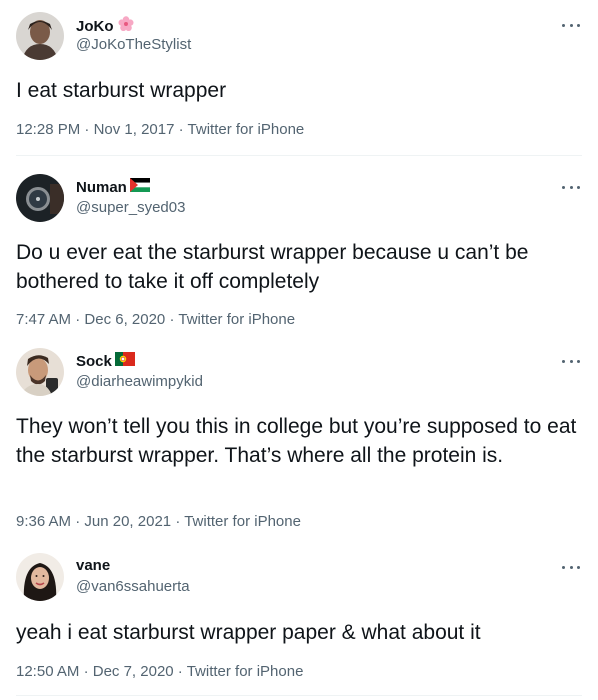 The height and width of the screenshot is (700, 598). What do you see at coordinates (139, 382) in the screenshot?
I see `user-handle: @diarheawimpykid` at bounding box center [139, 382].